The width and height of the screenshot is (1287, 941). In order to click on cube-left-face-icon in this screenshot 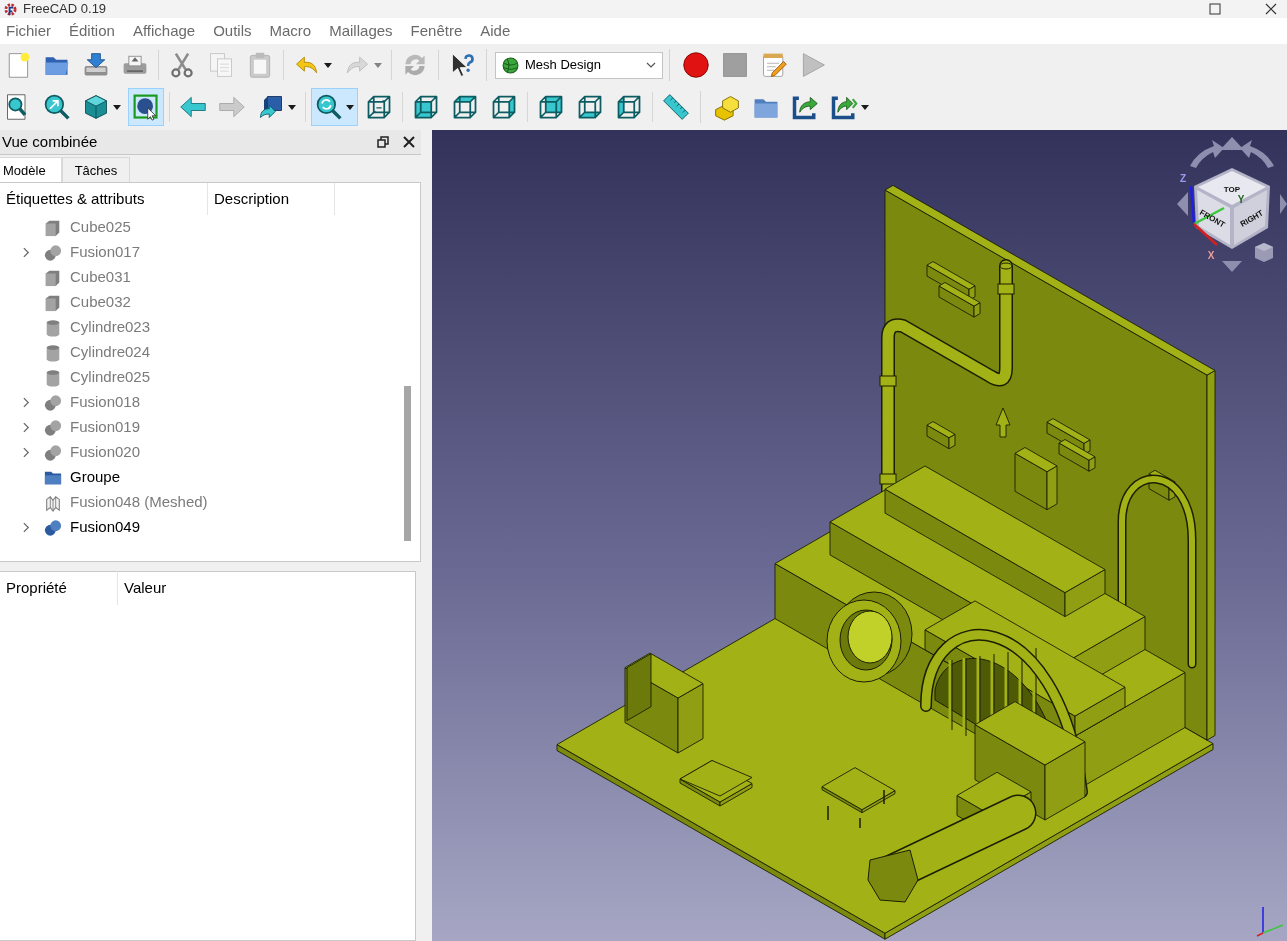, I will do `click(629, 107)`.